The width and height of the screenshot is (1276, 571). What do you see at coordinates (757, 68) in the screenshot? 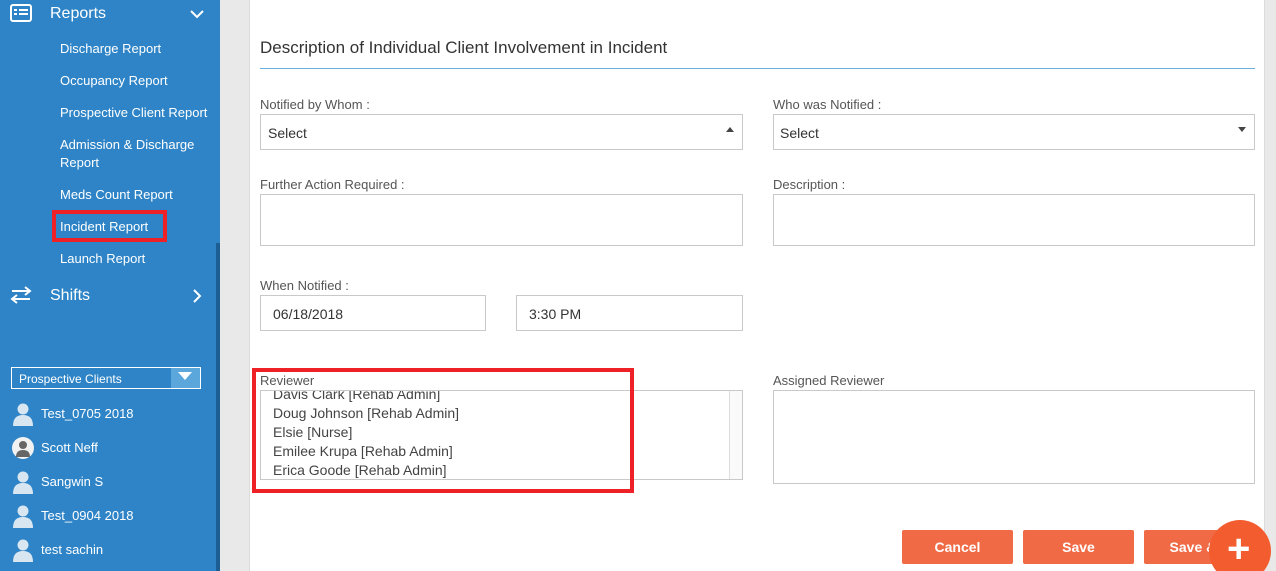
I see `section-divider` at bounding box center [757, 68].